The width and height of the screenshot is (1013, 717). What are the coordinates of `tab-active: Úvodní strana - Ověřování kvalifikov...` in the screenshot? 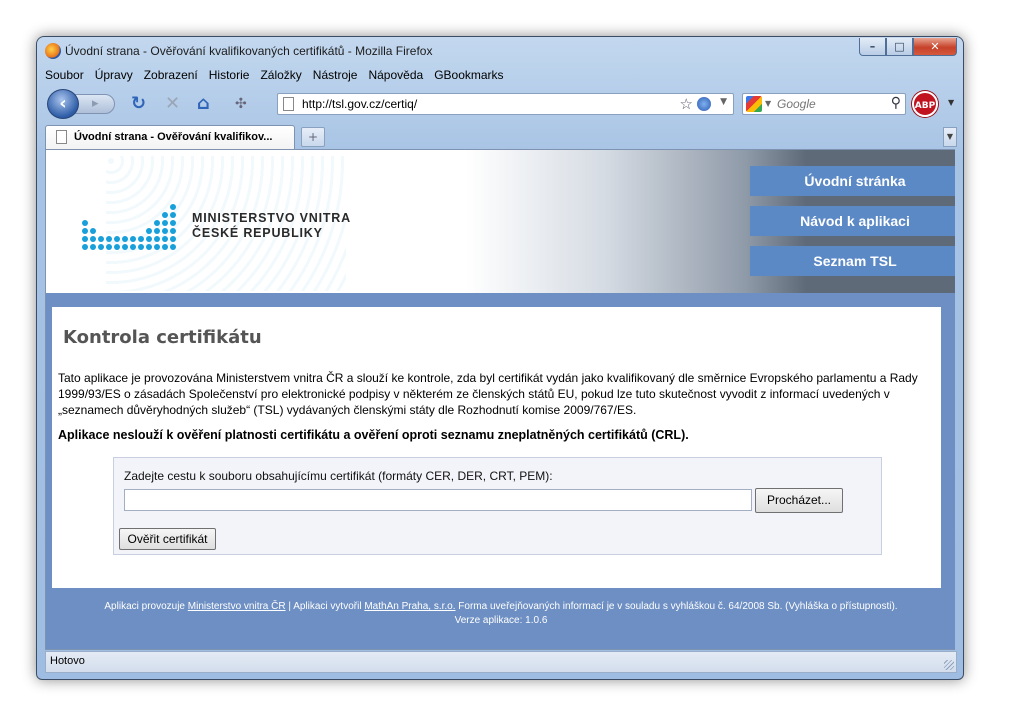 It's located at (170, 137).